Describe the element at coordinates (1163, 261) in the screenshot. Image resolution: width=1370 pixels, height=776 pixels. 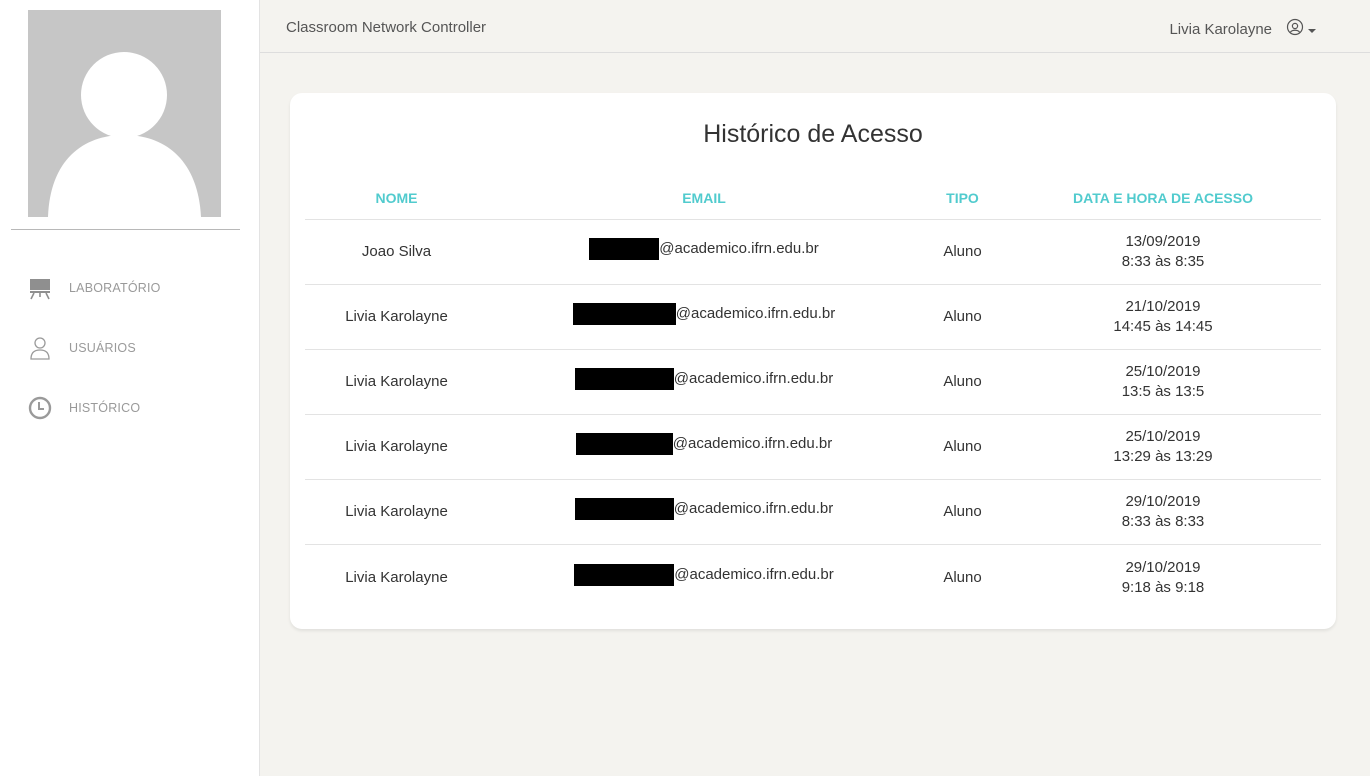
I see `access-time: 8:33 às 8:35` at that location.